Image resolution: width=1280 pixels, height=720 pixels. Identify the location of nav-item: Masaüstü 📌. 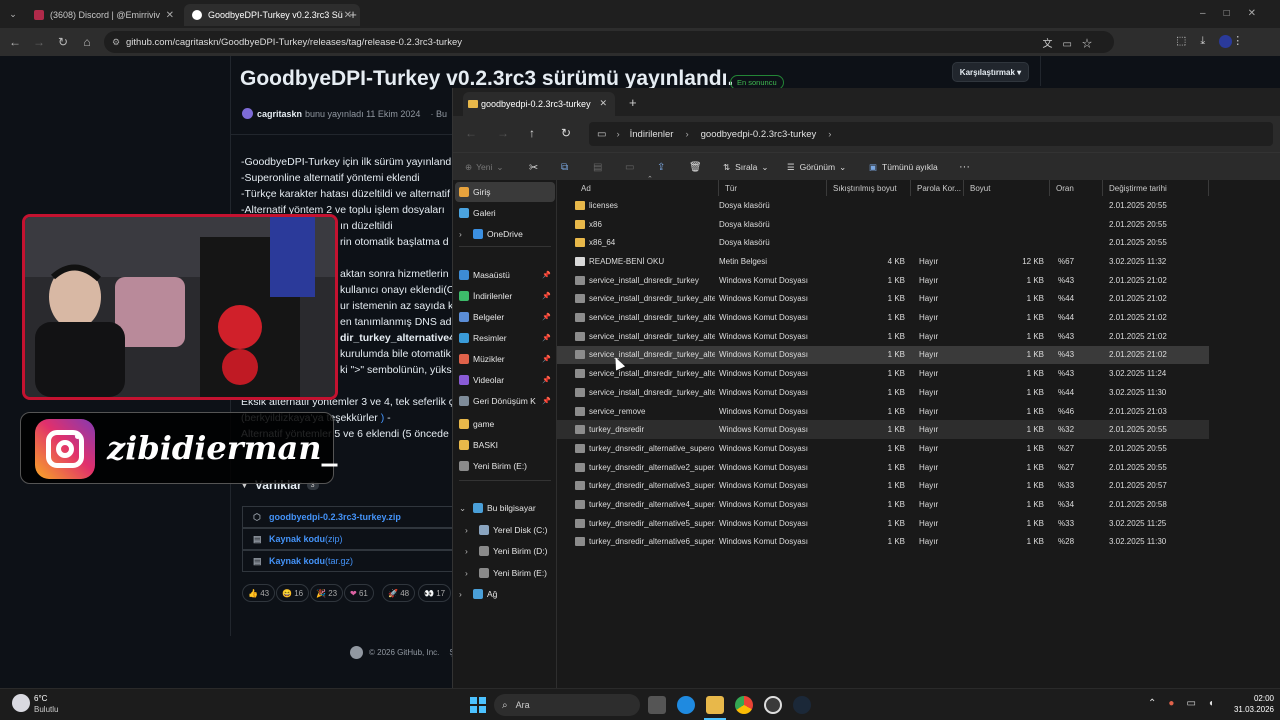
(505, 275).